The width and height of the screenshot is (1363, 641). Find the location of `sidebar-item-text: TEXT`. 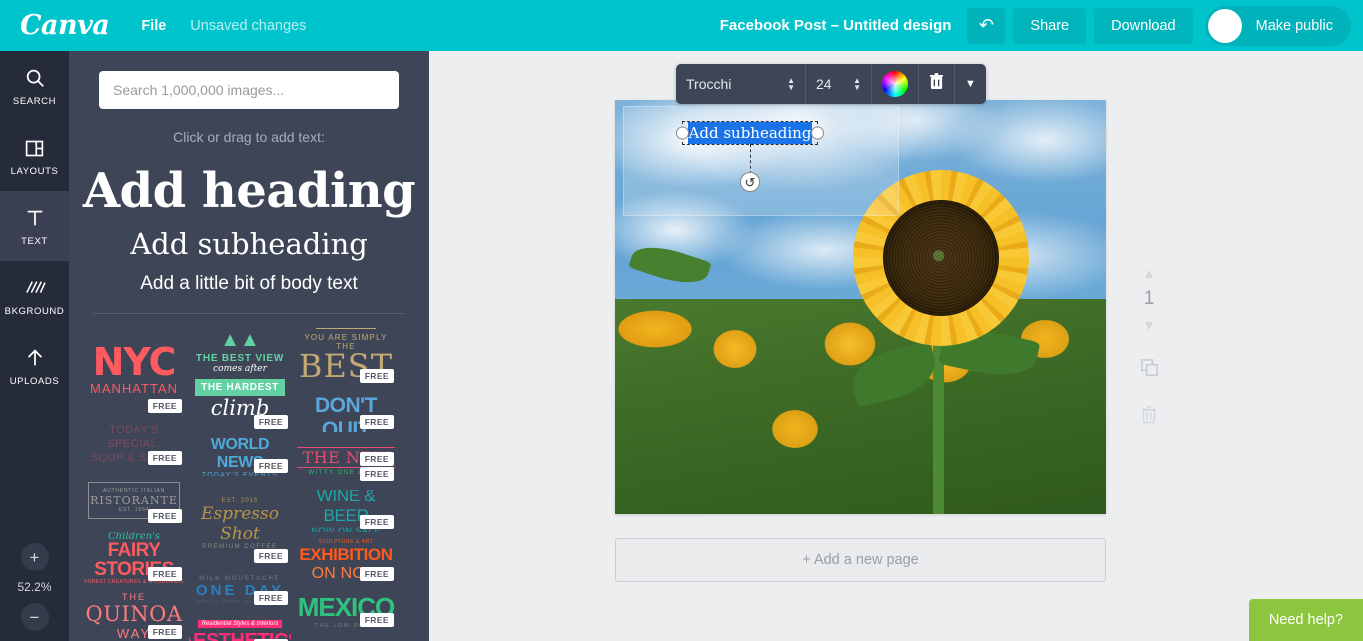

sidebar-item-text: TEXT is located at coordinates (34, 226).